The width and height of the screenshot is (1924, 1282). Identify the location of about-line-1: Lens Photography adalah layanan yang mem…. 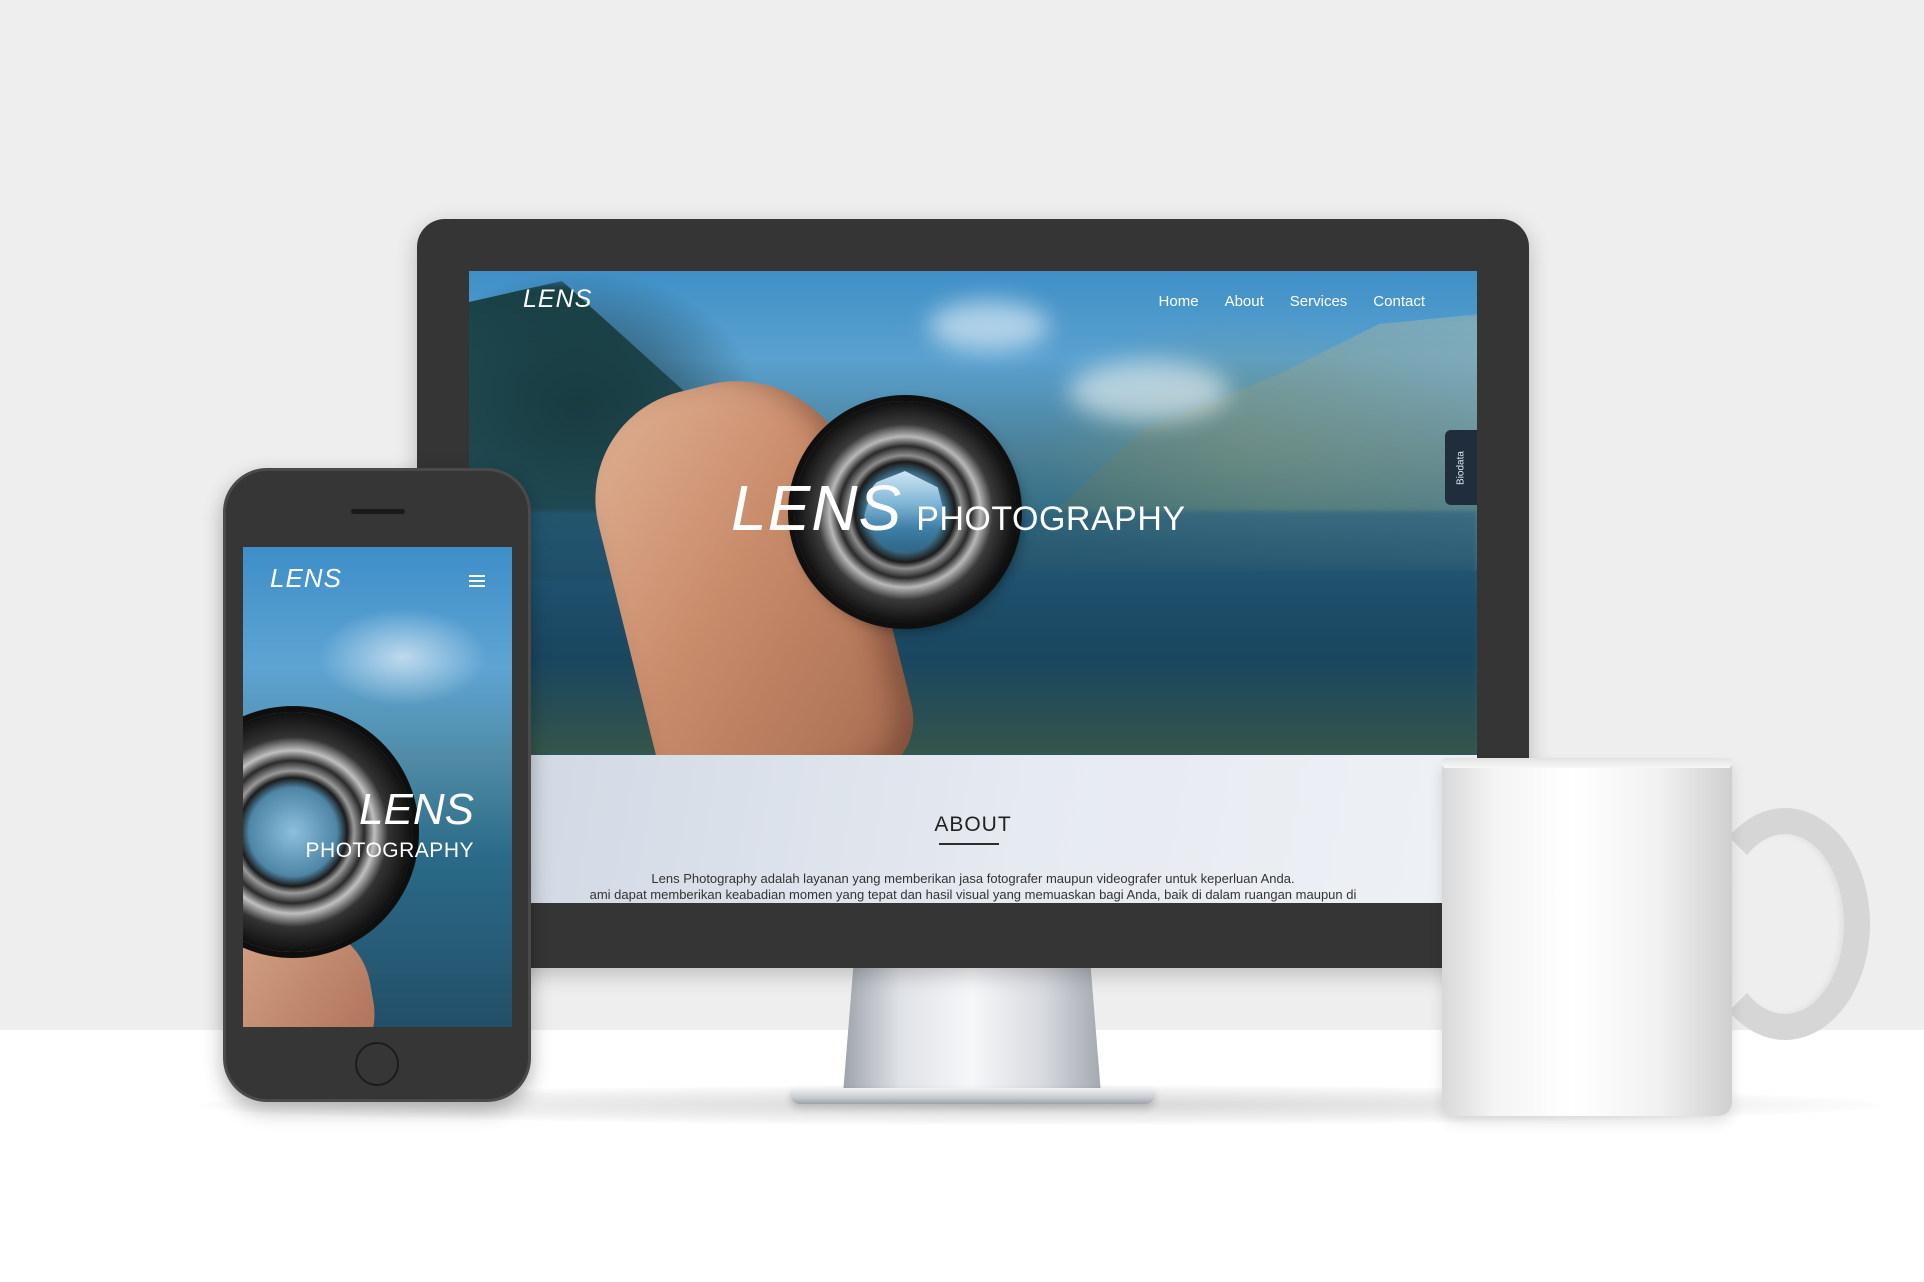
(973, 878).